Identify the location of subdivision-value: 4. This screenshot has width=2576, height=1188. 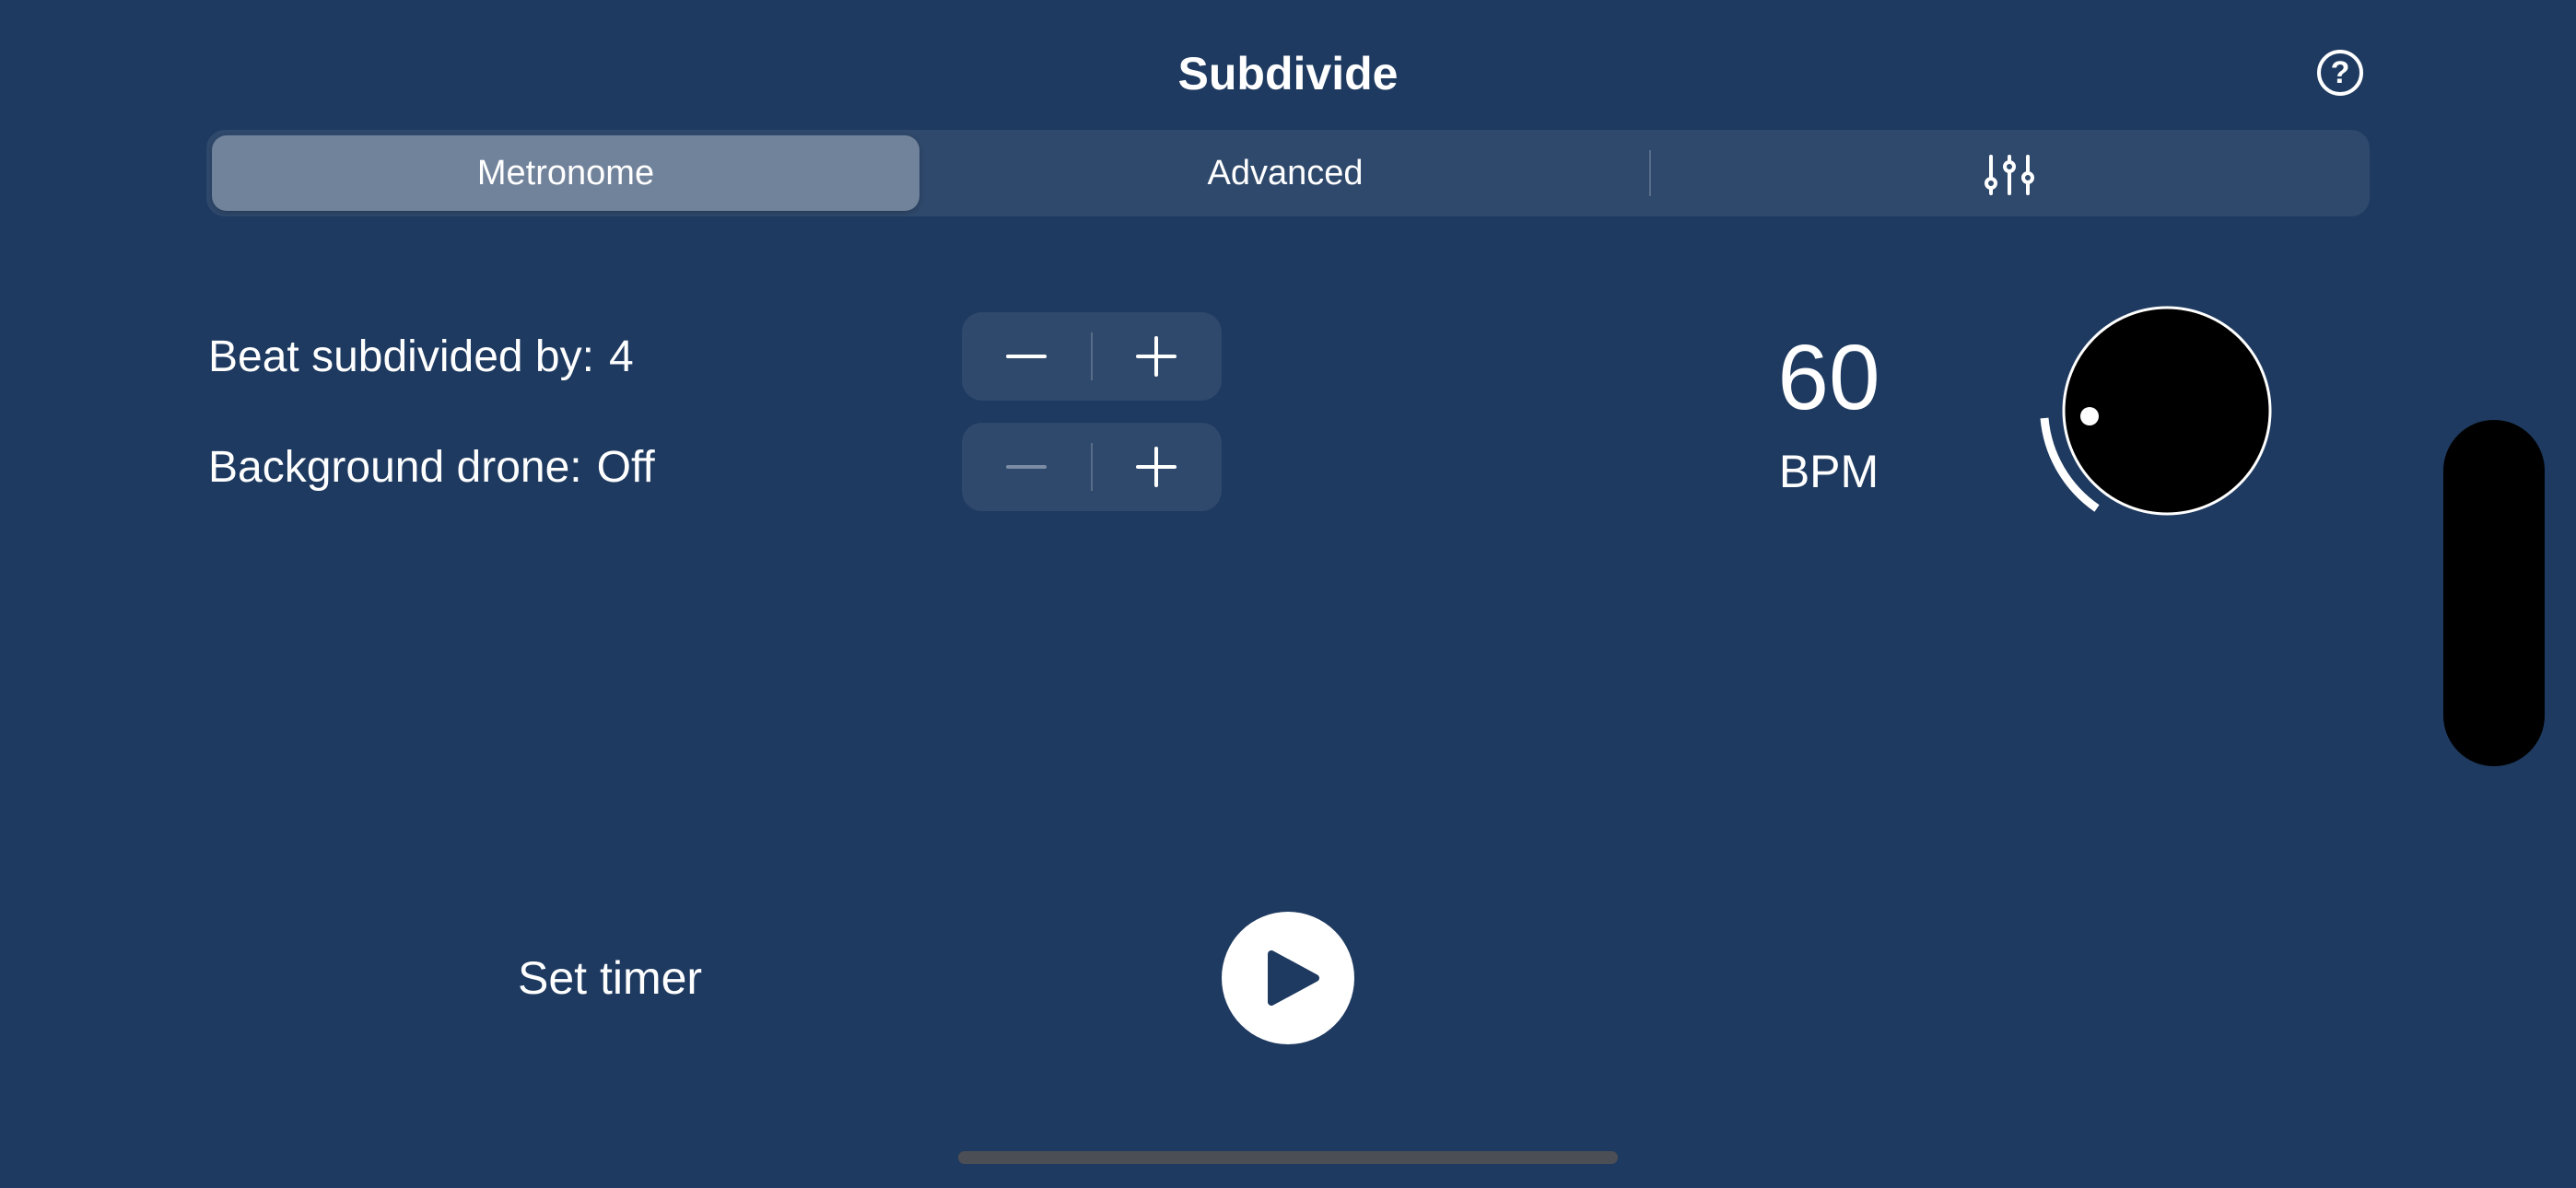
(621, 356).